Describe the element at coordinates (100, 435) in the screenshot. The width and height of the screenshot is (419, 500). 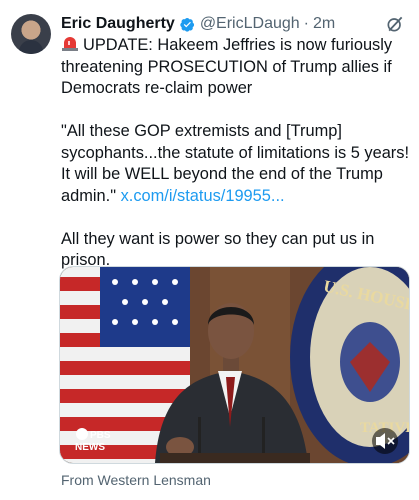
I see `pbs-text: PBS` at that location.